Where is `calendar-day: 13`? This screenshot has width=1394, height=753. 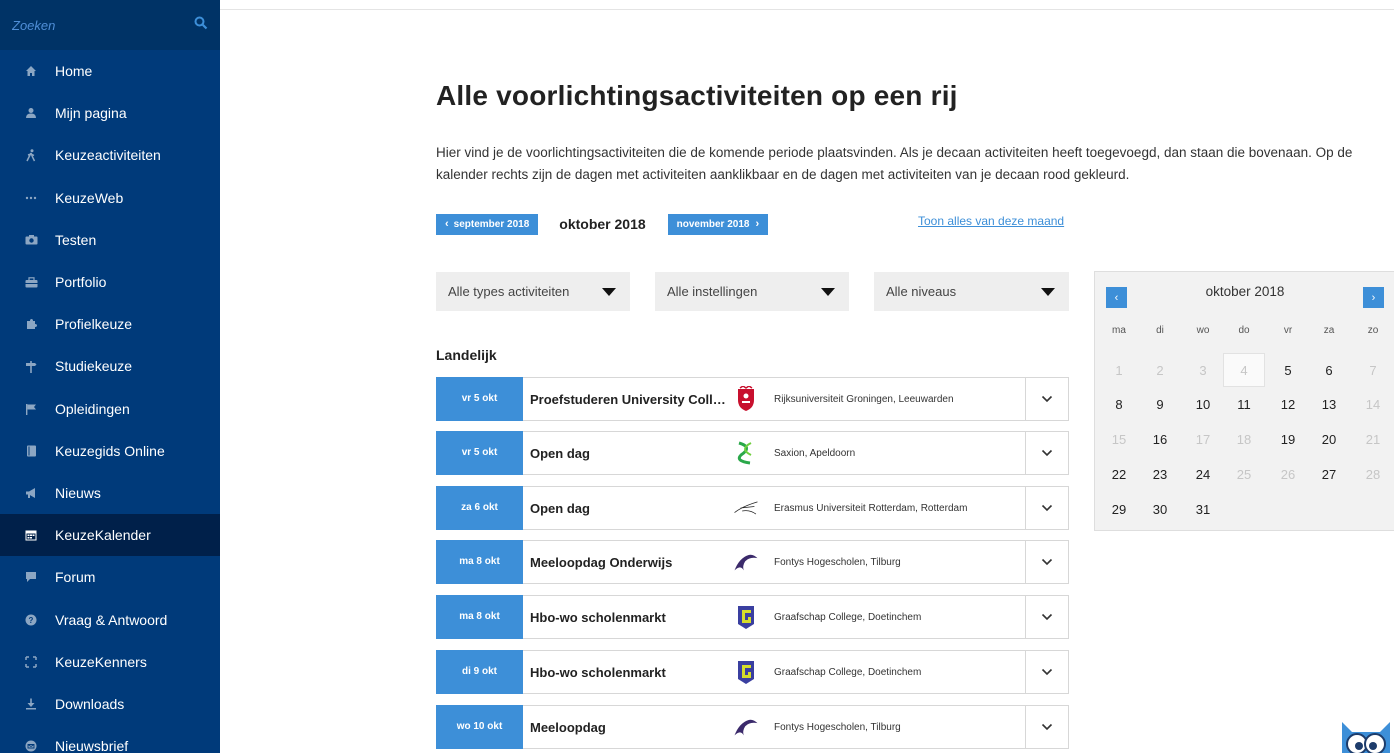 calendar-day: 13 is located at coordinates (1329, 404).